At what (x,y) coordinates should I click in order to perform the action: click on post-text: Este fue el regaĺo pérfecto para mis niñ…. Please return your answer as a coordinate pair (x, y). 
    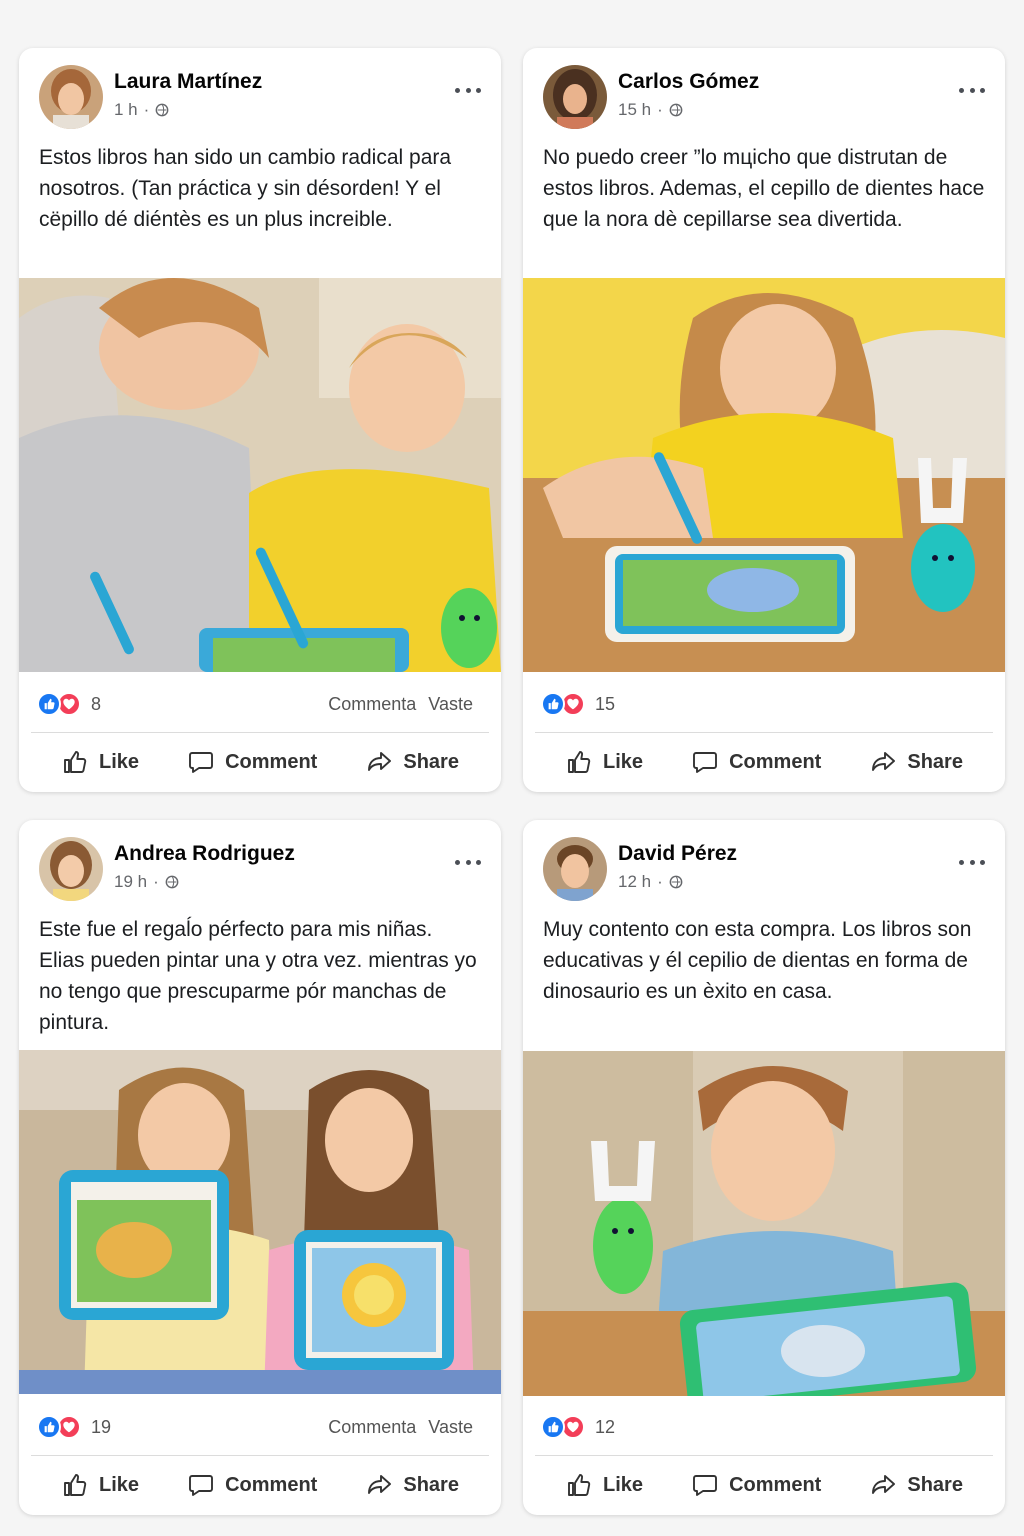
    Looking at the image, I should click on (258, 976).